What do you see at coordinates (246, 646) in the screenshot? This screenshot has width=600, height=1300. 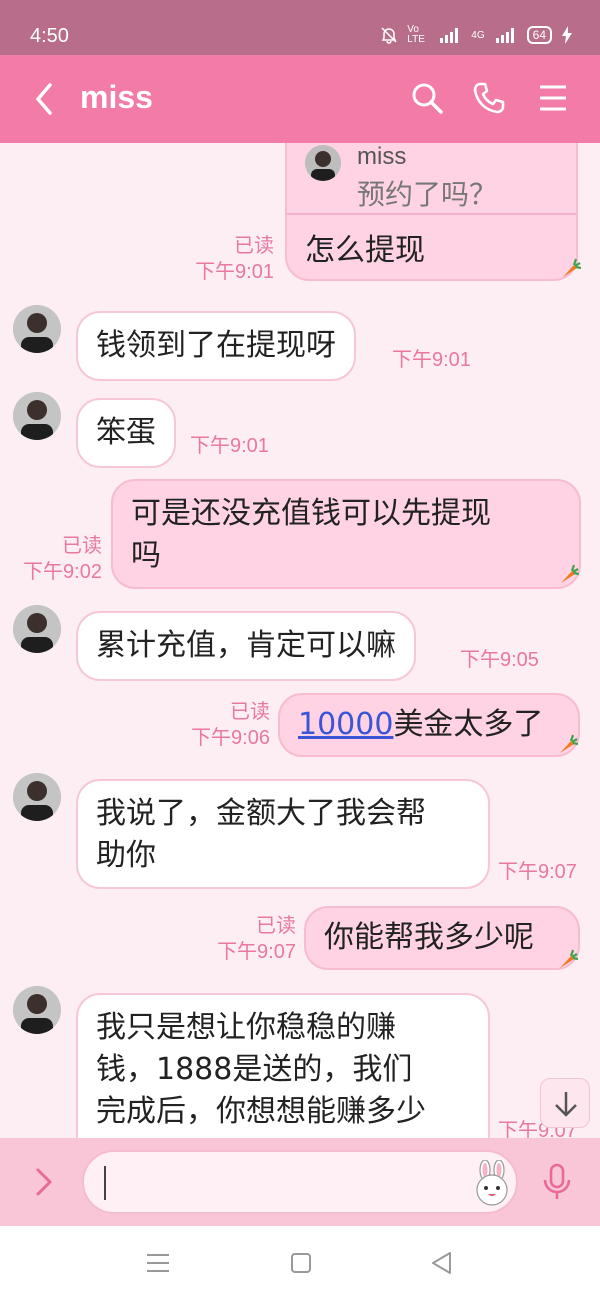 I see `incoming-message: 累计充值，肯定可以嘛` at bounding box center [246, 646].